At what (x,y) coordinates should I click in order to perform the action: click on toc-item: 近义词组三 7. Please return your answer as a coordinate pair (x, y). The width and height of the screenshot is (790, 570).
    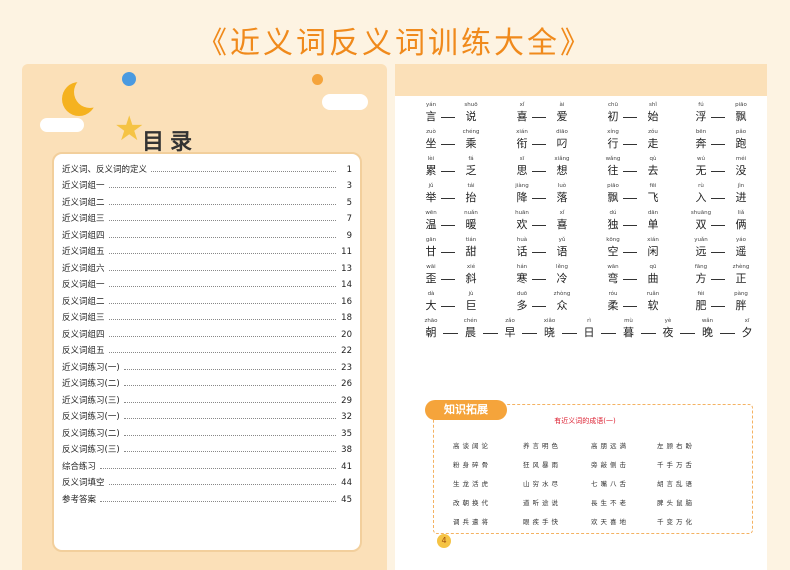
    Looking at the image, I should click on (207, 216).